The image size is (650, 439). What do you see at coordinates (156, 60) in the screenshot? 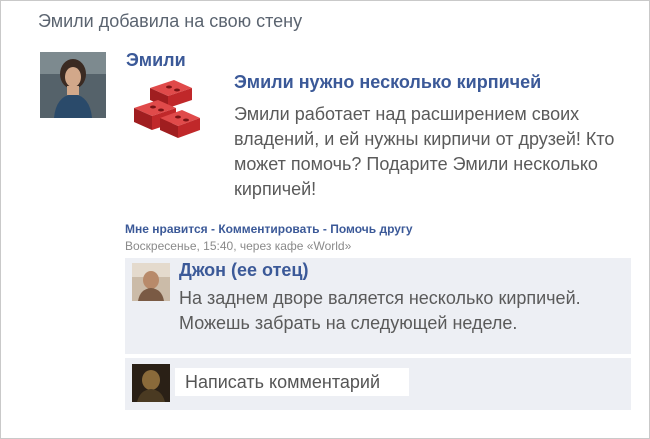
I see `post-author-name: Эмили` at bounding box center [156, 60].